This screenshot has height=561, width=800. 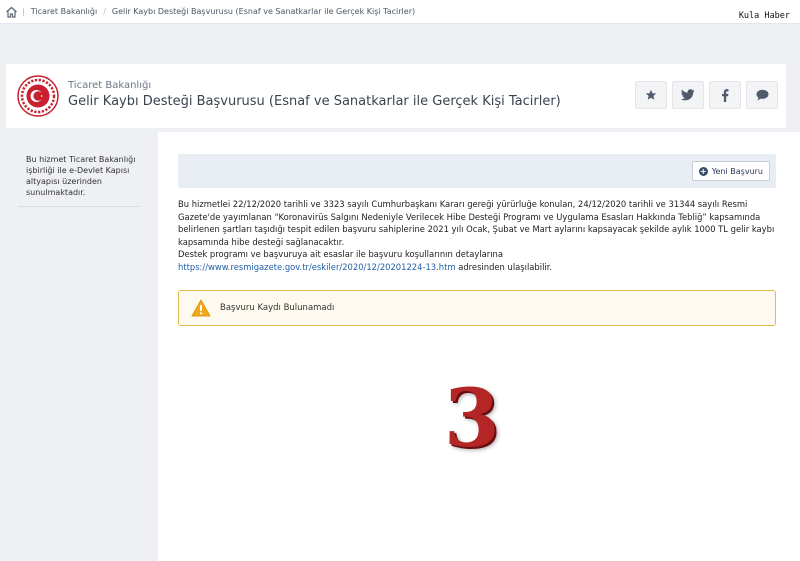 What do you see at coordinates (737, 171) in the screenshot?
I see `new-application-label: Yeni Başvuru` at bounding box center [737, 171].